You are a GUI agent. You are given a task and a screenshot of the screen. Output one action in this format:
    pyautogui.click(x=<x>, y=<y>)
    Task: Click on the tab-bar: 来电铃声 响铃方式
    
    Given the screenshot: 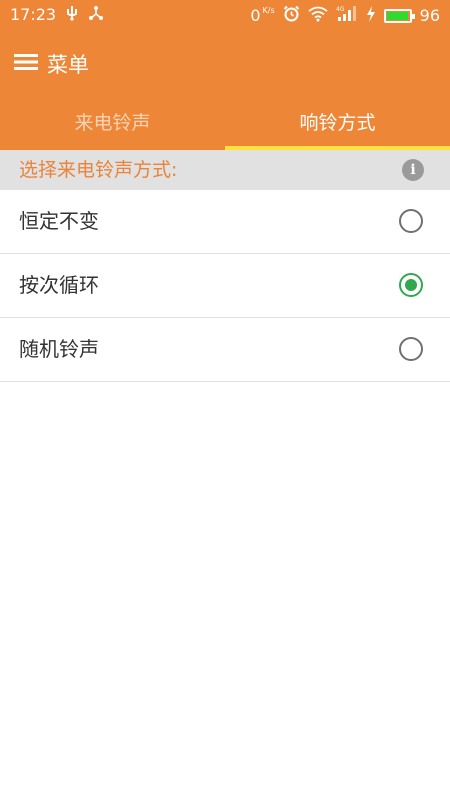 What is the action you would take?
    pyautogui.click(x=225, y=121)
    